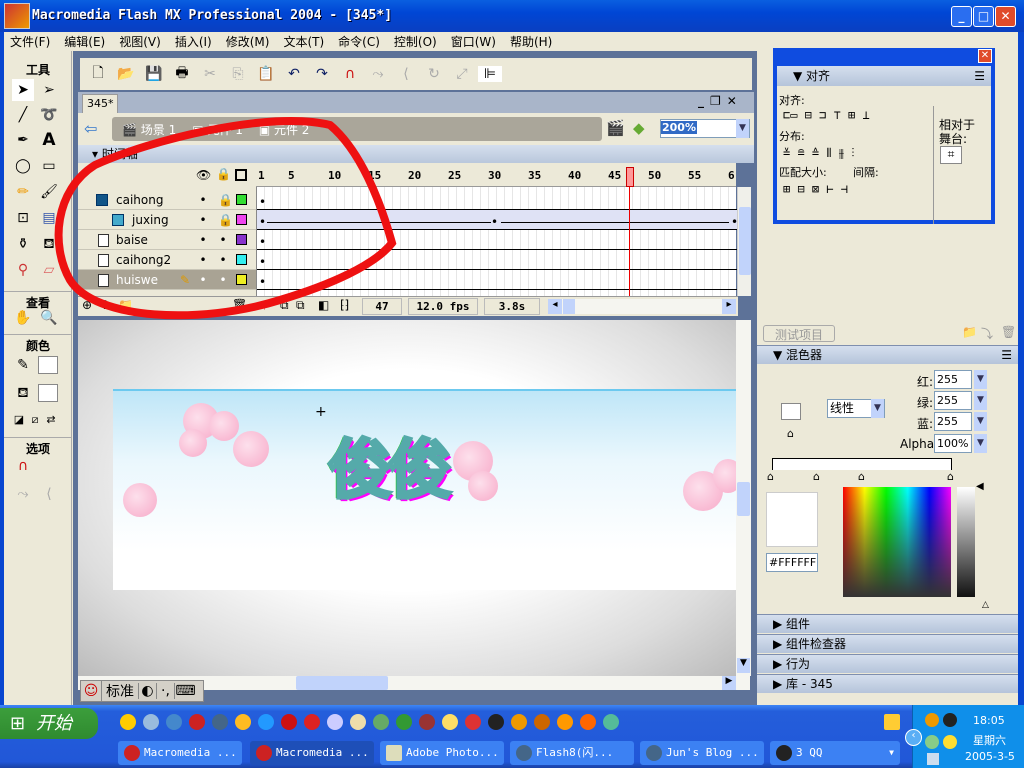 This screenshot has width=1024, height=768. Describe the element at coordinates (238, 74) in the screenshot. I see `copy-icon: ⎘` at that location.